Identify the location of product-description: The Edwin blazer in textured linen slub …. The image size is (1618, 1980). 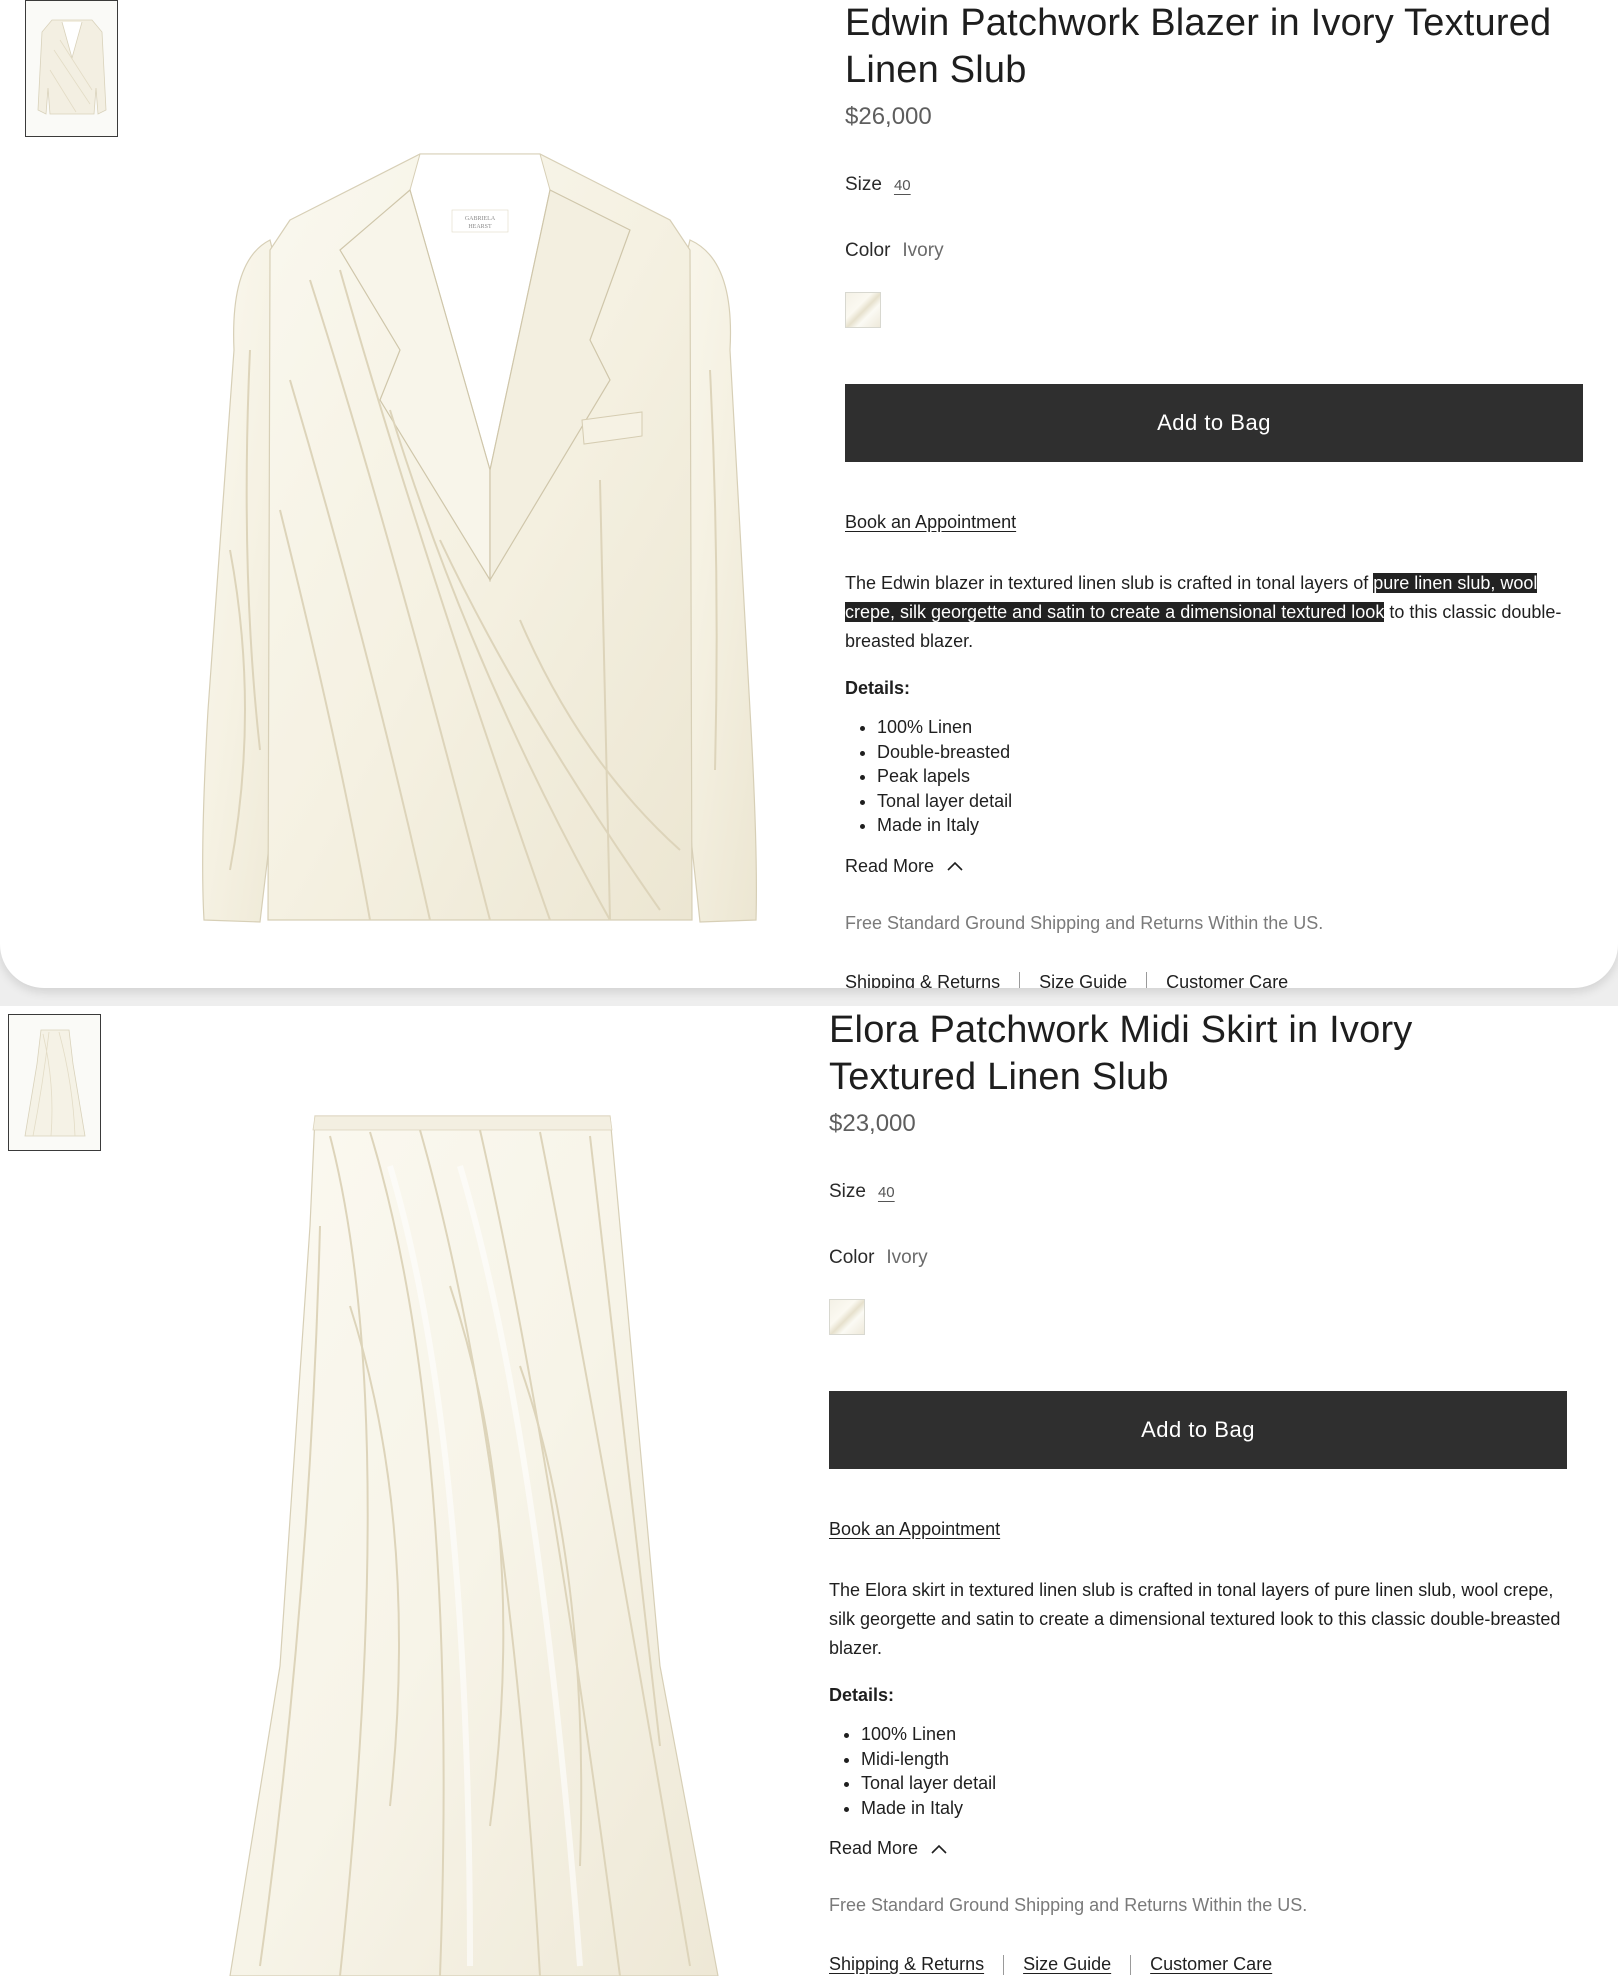
(1215, 612).